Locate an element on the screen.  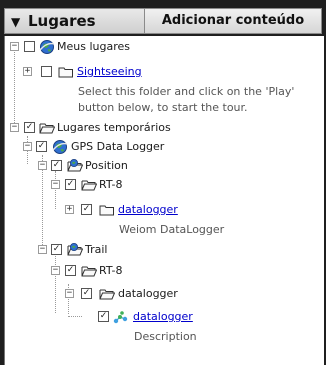
trail-datalogger-link: datalogger is located at coordinates (163, 316).